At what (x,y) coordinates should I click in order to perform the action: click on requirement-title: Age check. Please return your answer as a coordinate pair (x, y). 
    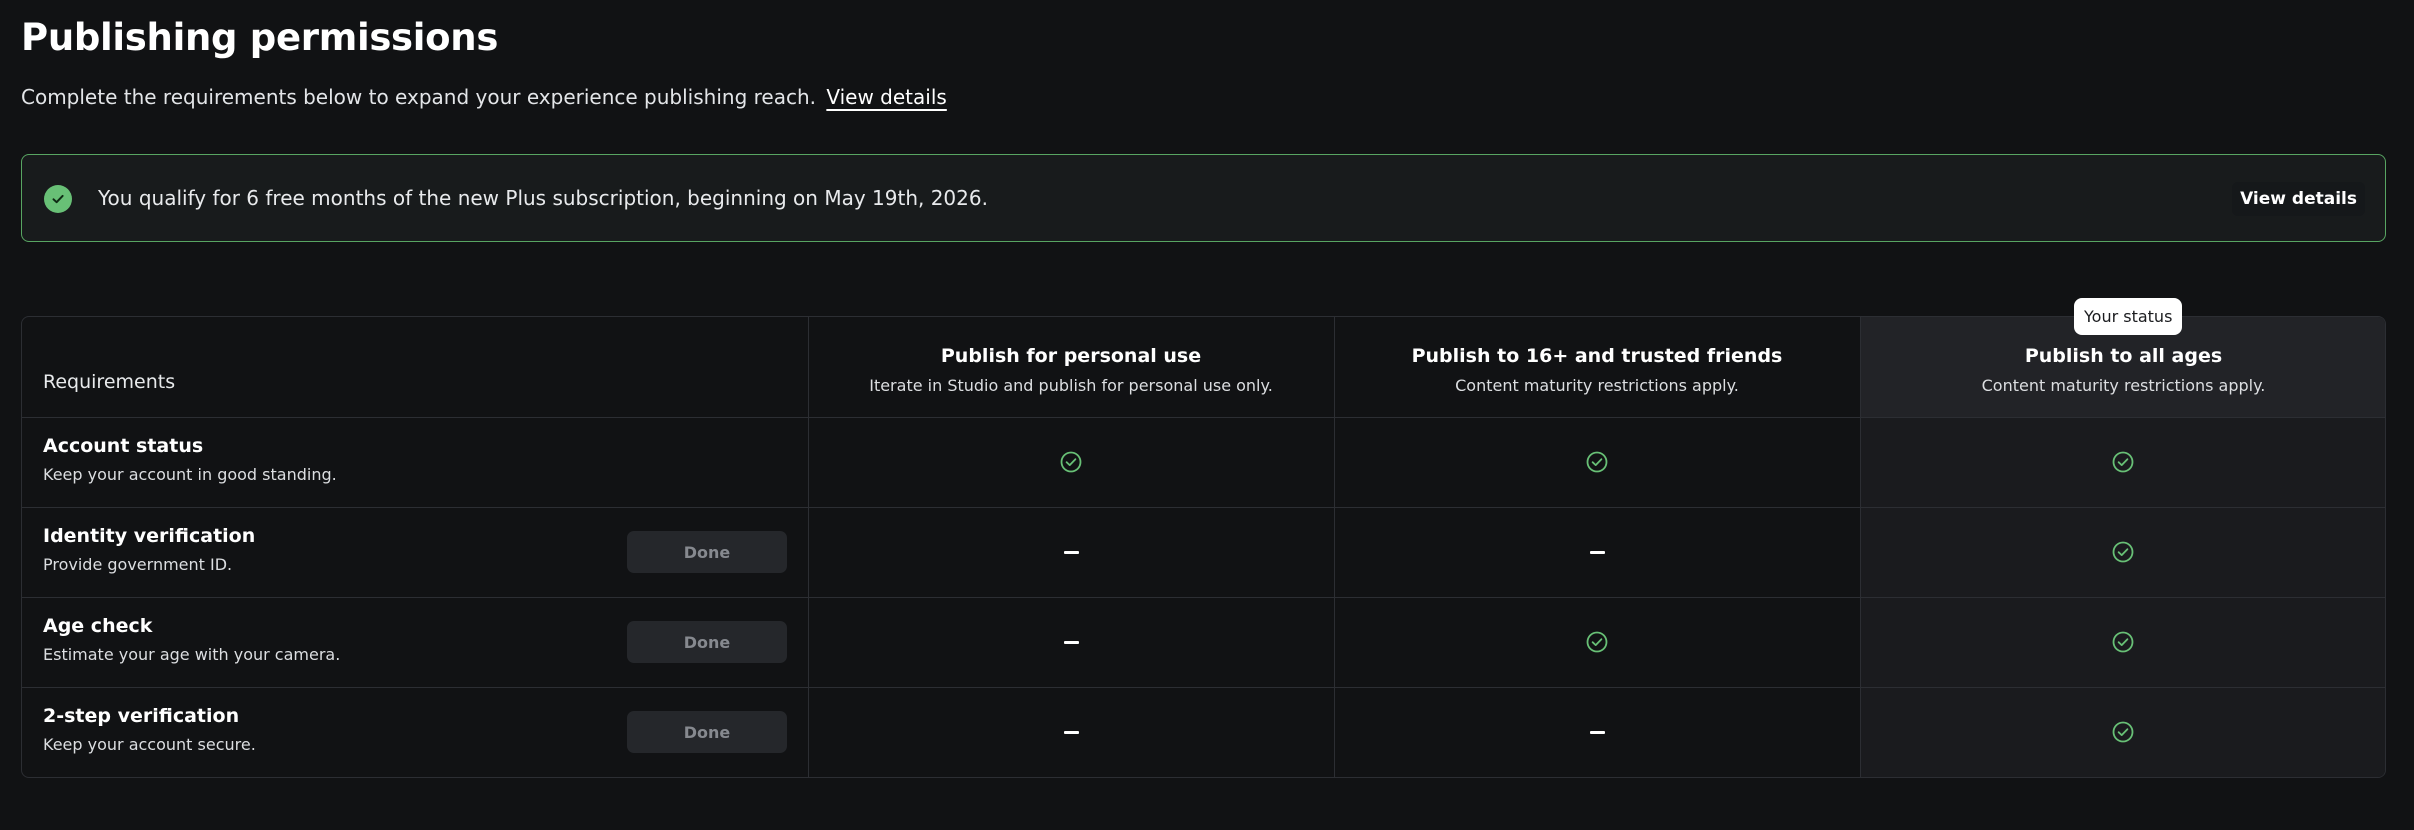
    Looking at the image, I should click on (98, 626).